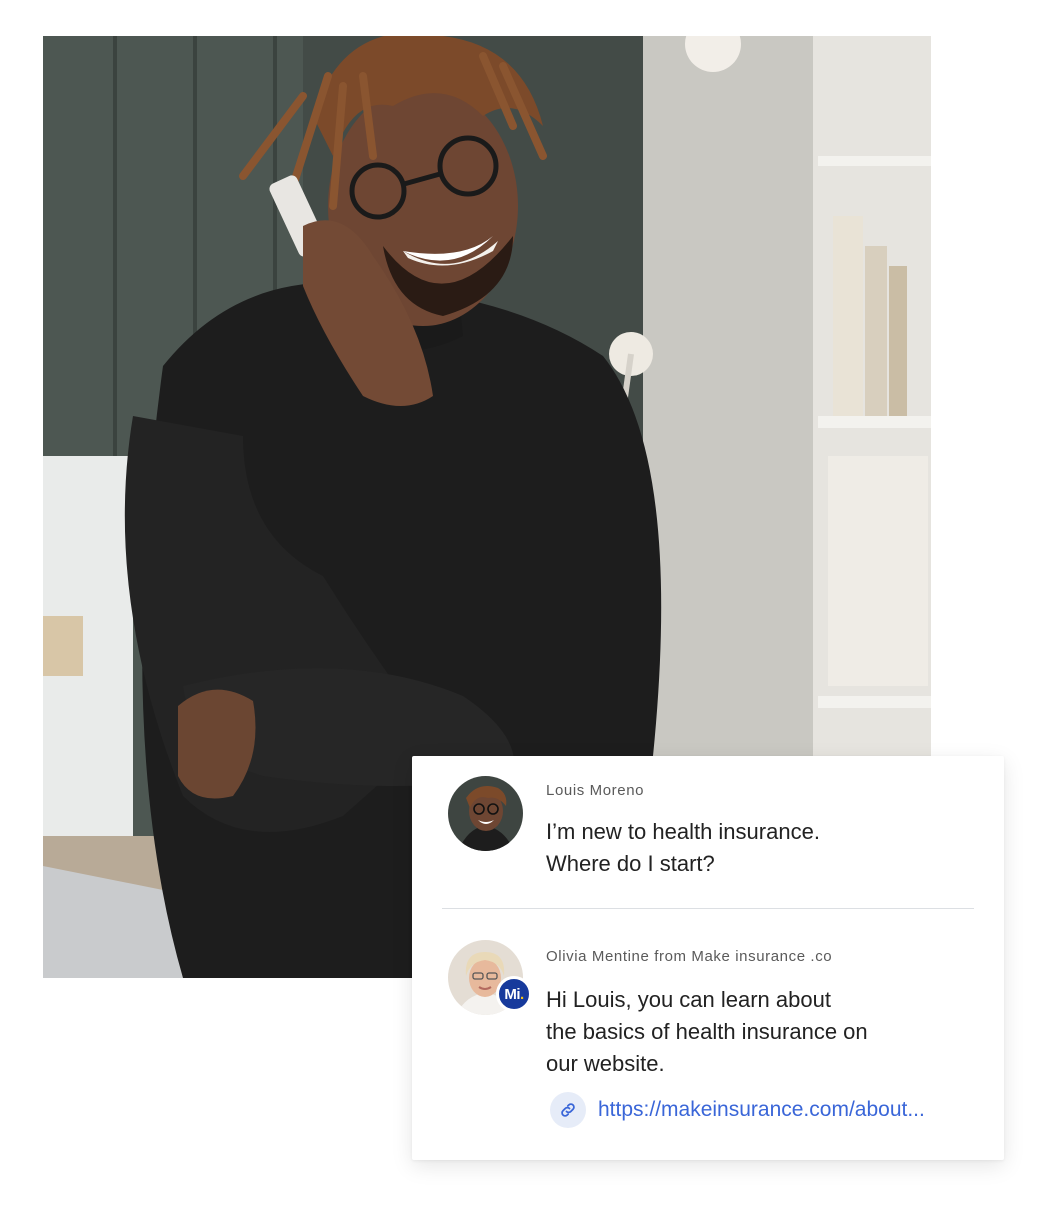 The width and height of the screenshot is (1048, 1206). What do you see at coordinates (568, 1110) in the screenshot?
I see `link-icon` at bounding box center [568, 1110].